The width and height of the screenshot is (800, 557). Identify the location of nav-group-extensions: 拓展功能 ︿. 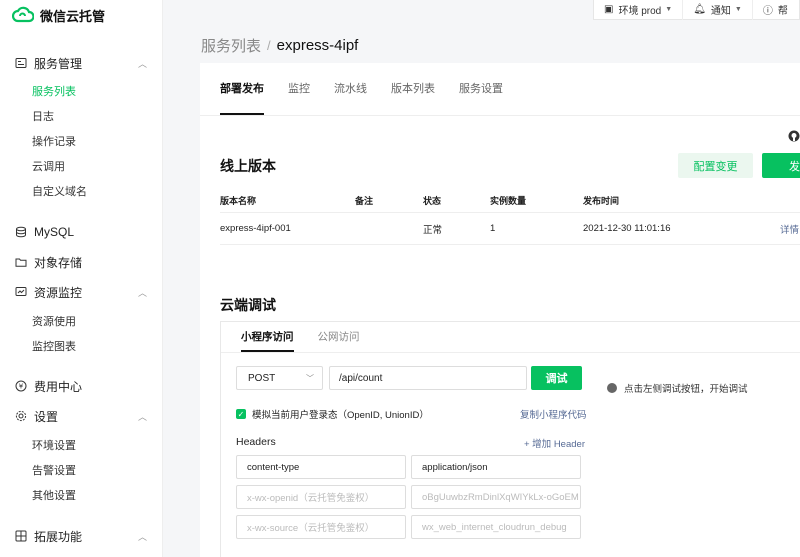
(81, 536).